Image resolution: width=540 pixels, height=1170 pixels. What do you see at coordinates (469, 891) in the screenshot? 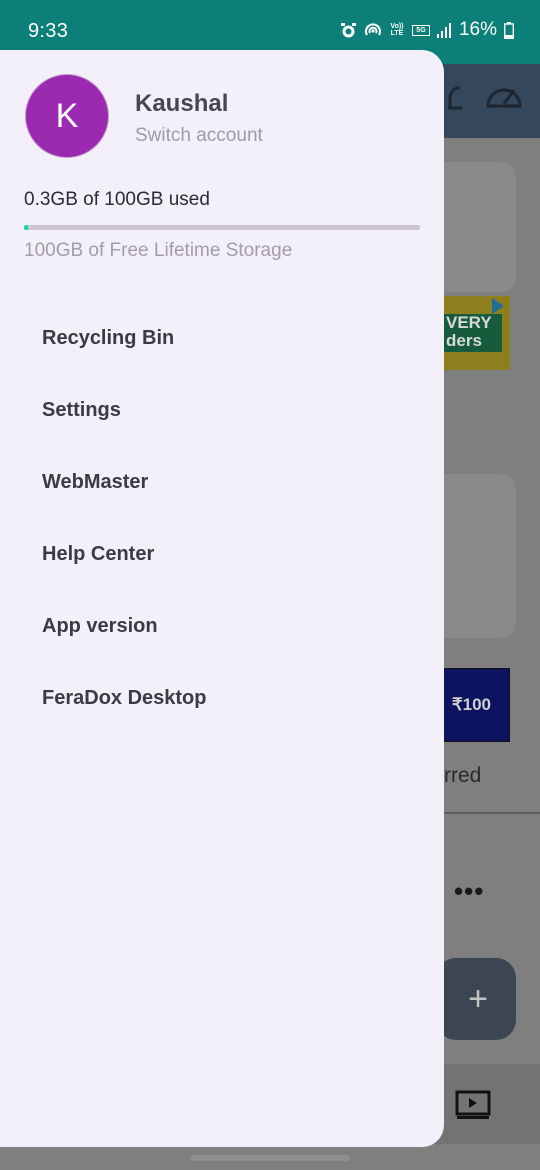
I see `more-options-icon: •••` at bounding box center [469, 891].